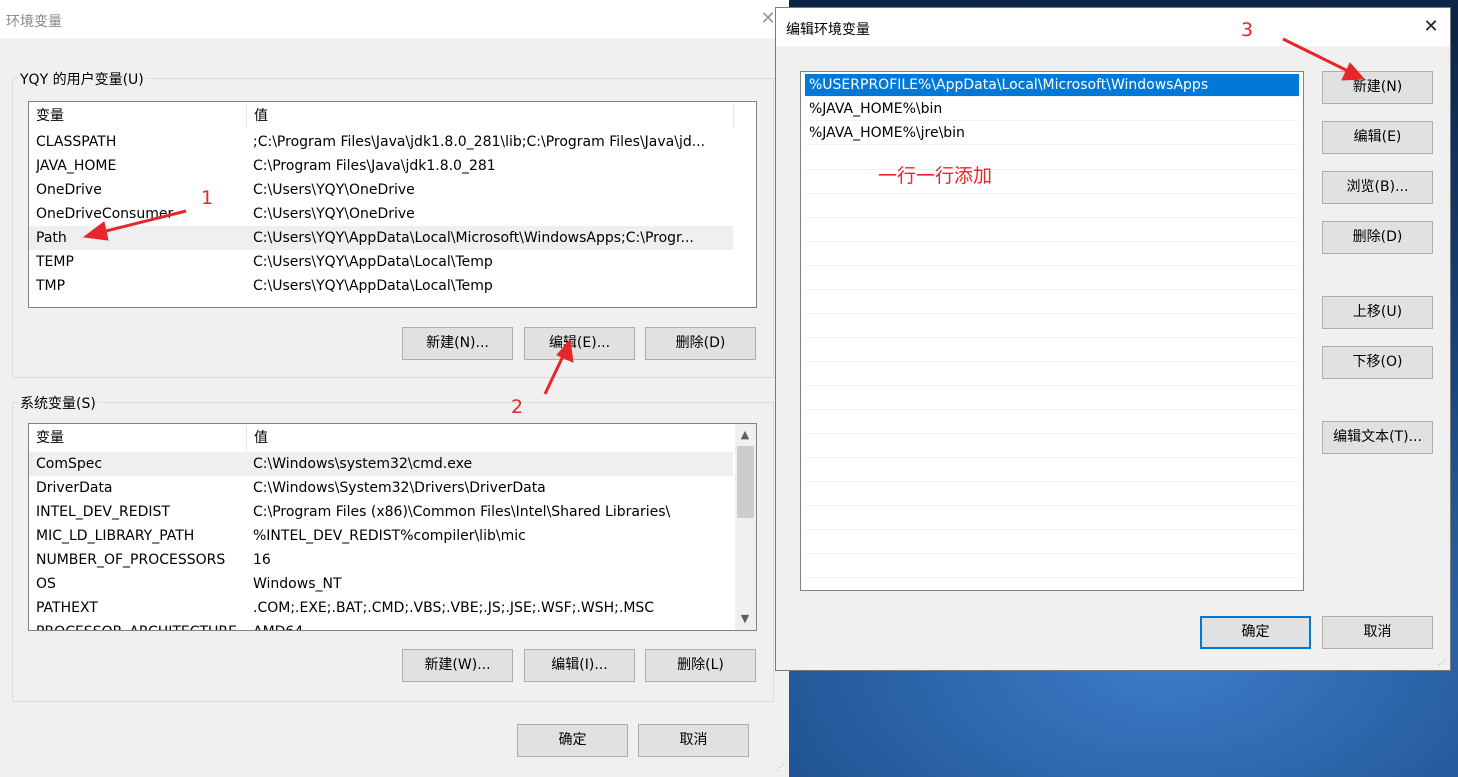 This screenshot has width=1458, height=777. Describe the element at coordinates (103, 512) in the screenshot. I see `variable-name: INTEL_DEV_REDIST` at that location.